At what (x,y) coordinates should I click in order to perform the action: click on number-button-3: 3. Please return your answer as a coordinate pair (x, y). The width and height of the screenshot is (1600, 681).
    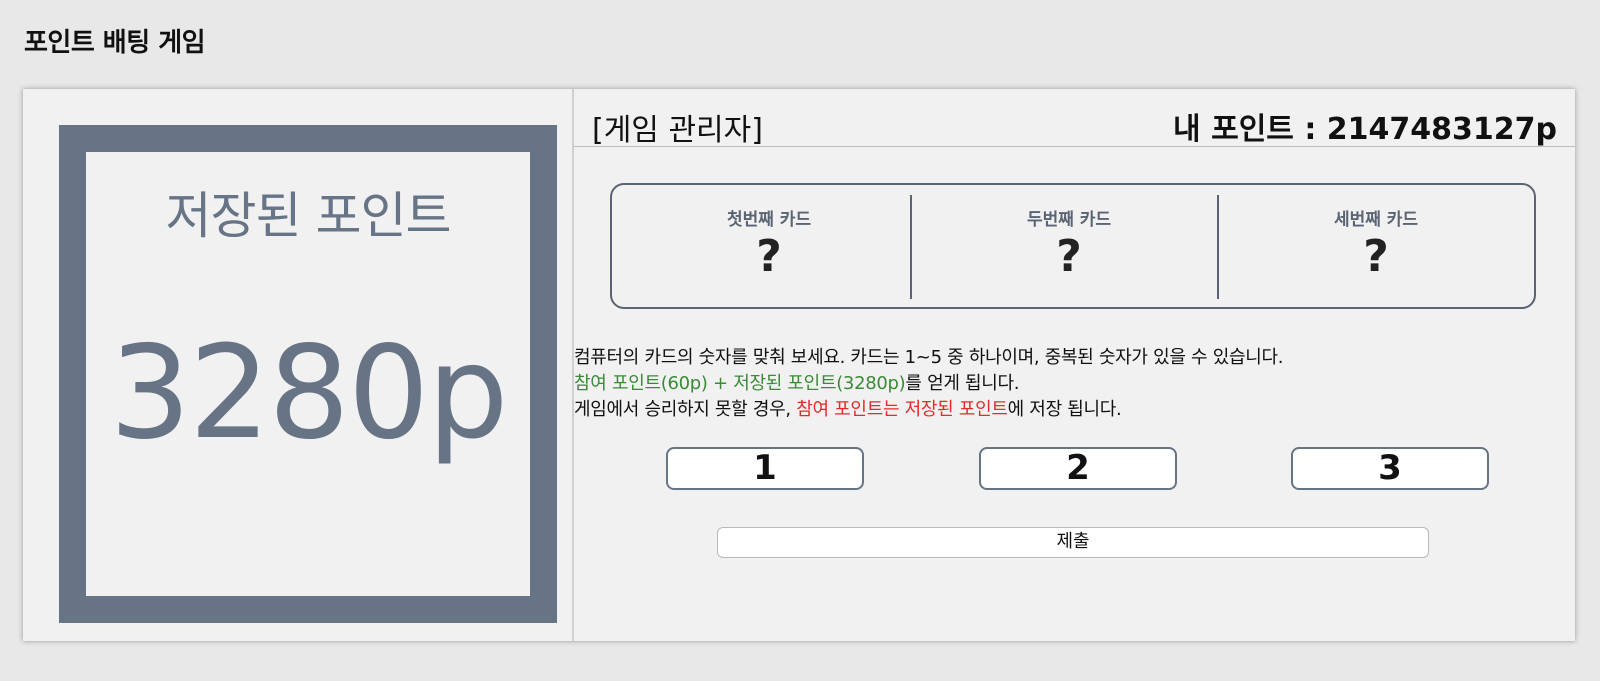
    Looking at the image, I should click on (1390, 468).